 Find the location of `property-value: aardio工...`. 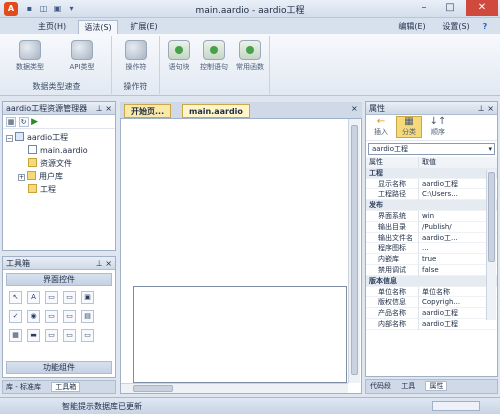

property-value: aardio工... is located at coordinates (449, 238).